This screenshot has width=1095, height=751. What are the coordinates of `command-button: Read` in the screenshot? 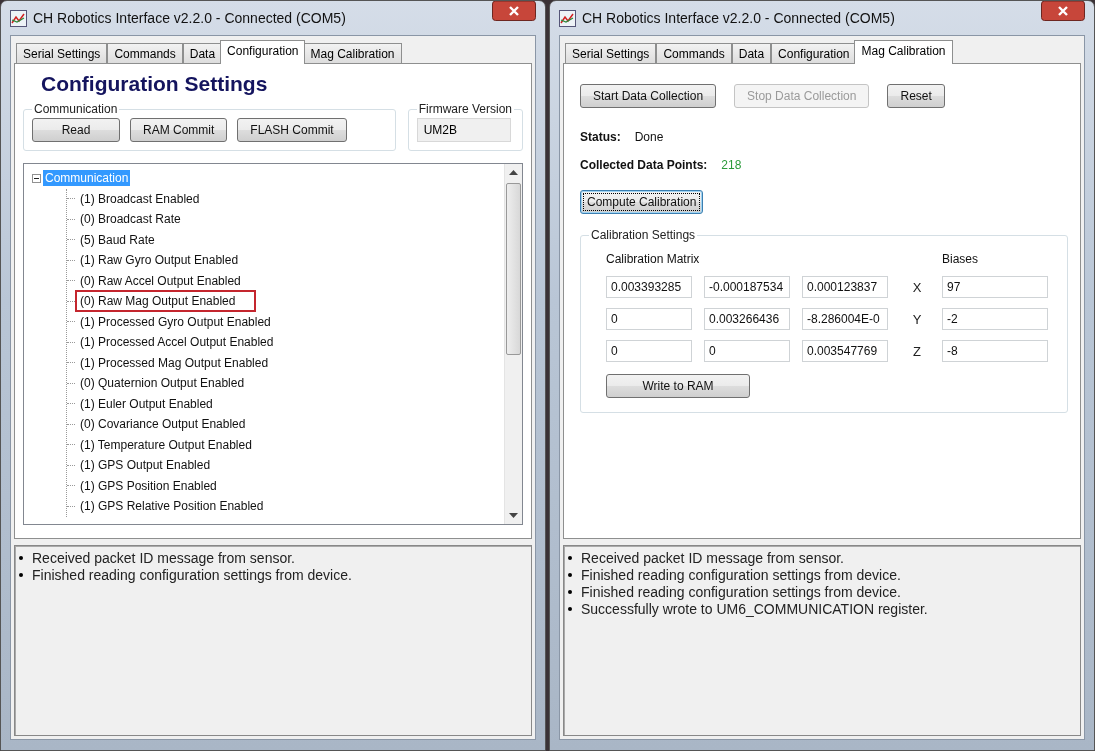 It's located at (76, 130).